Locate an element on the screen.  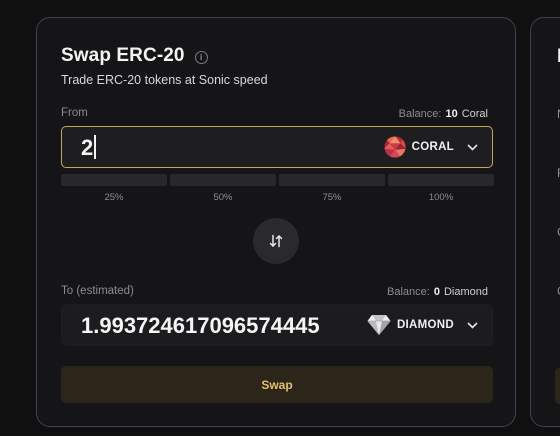
to-balance-token: Diamond is located at coordinates (465, 292).